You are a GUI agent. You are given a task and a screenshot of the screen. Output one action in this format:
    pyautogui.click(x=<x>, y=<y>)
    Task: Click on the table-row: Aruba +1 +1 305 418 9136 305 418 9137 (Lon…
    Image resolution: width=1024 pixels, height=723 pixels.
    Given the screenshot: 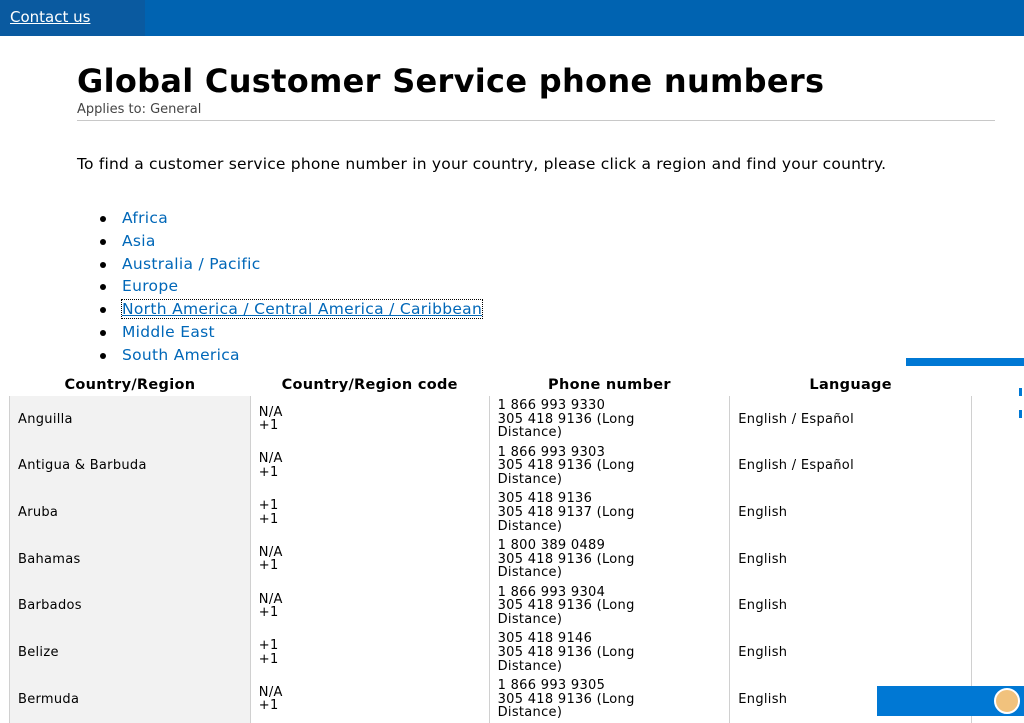 What is the action you would take?
    pyautogui.click(x=490, y=513)
    